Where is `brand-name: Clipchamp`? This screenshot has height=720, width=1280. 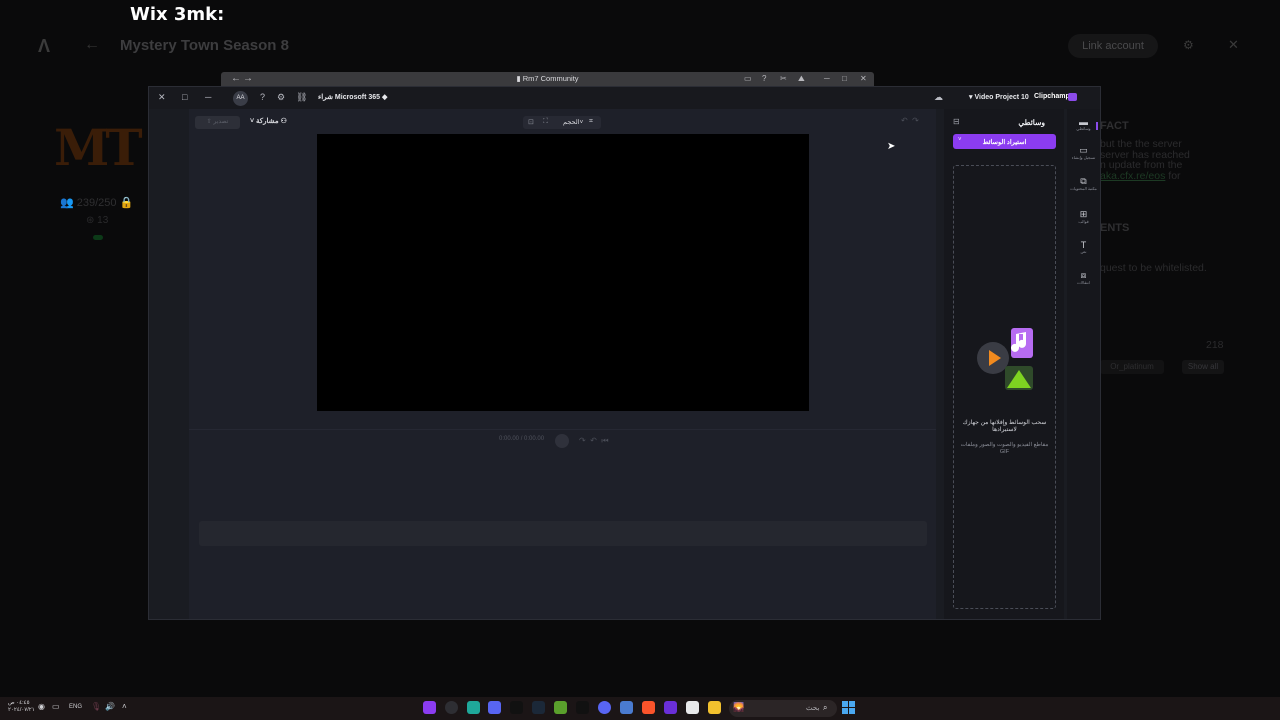
brand-name: Clipchamp is located at coordinates (1052, 96).